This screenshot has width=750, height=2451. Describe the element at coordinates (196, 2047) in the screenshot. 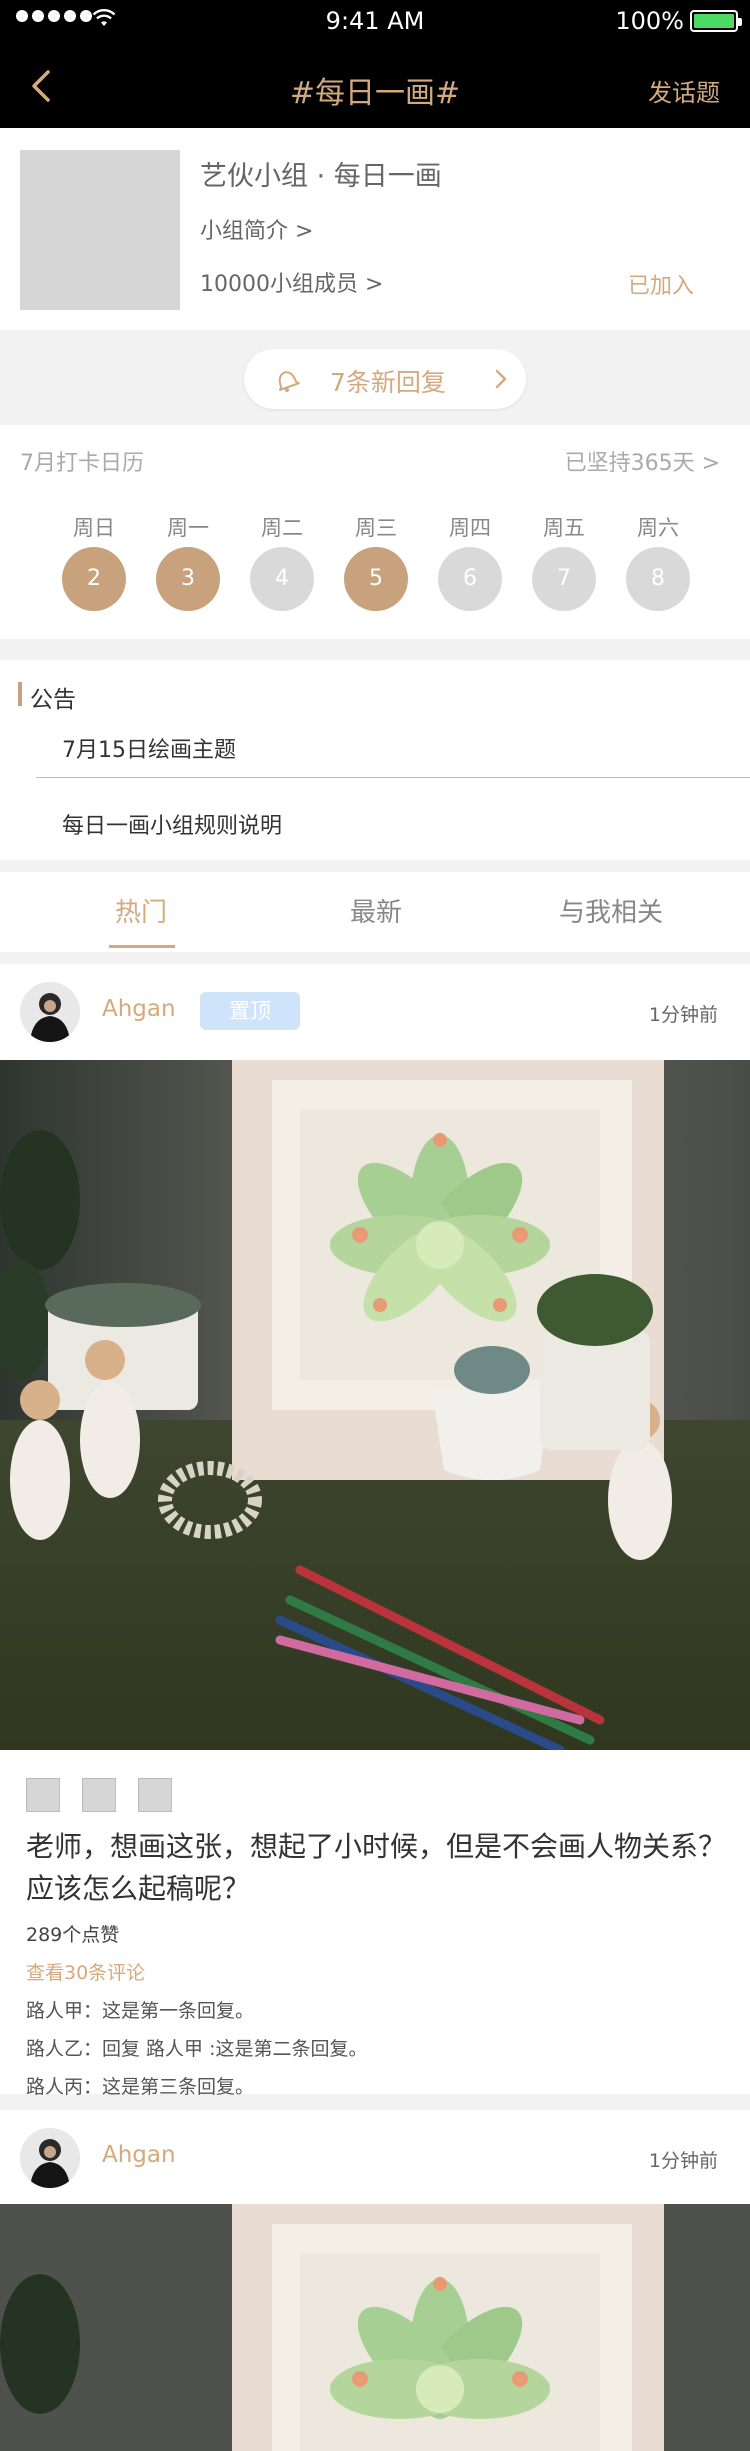

I see `comment: 路人乙：回复 路人甲 :这是第二条回复。` at that location.